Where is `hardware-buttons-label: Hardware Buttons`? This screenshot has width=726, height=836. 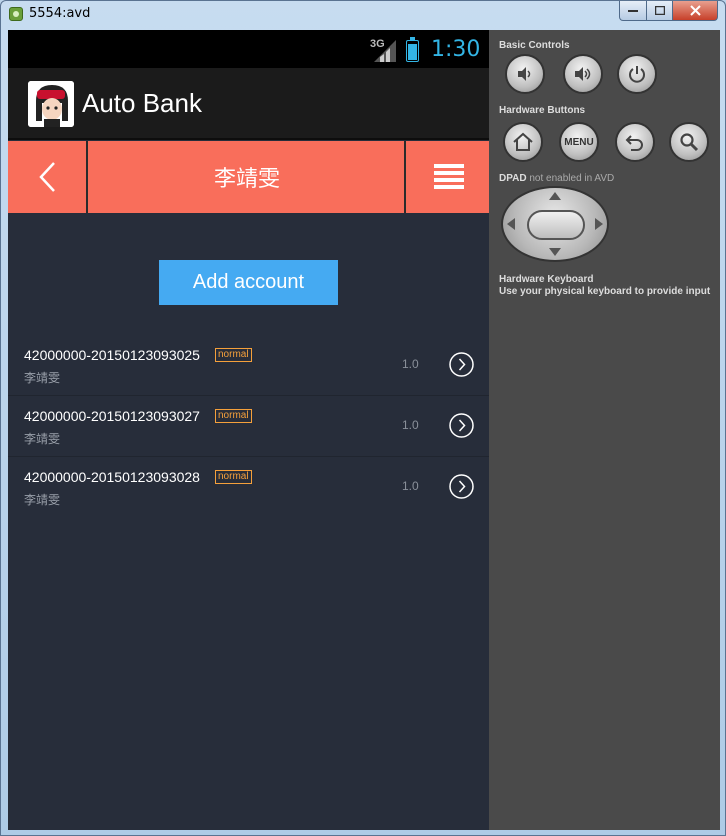 hardware-buttons-label: Hardware Buttons is located at coordinates (542, 110).